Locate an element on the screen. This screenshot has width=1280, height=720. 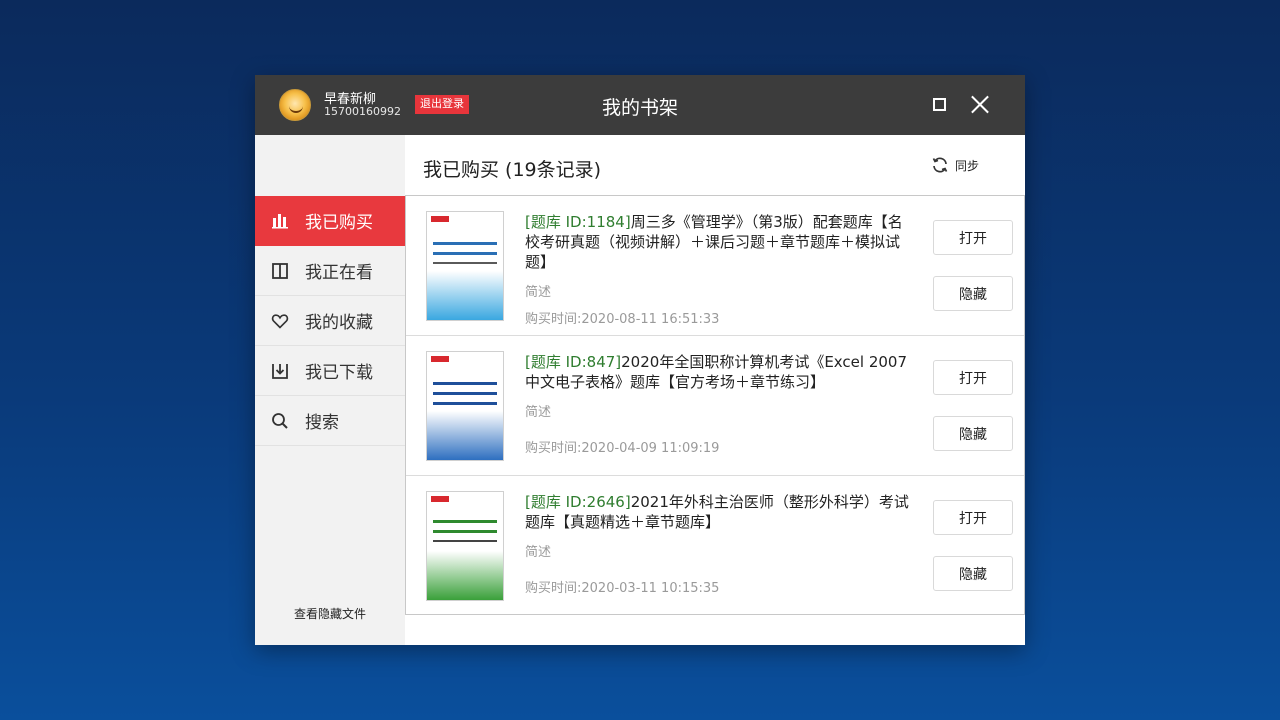
page-title: 我已购买 (19条记录) is located at coordinates (512, 170).